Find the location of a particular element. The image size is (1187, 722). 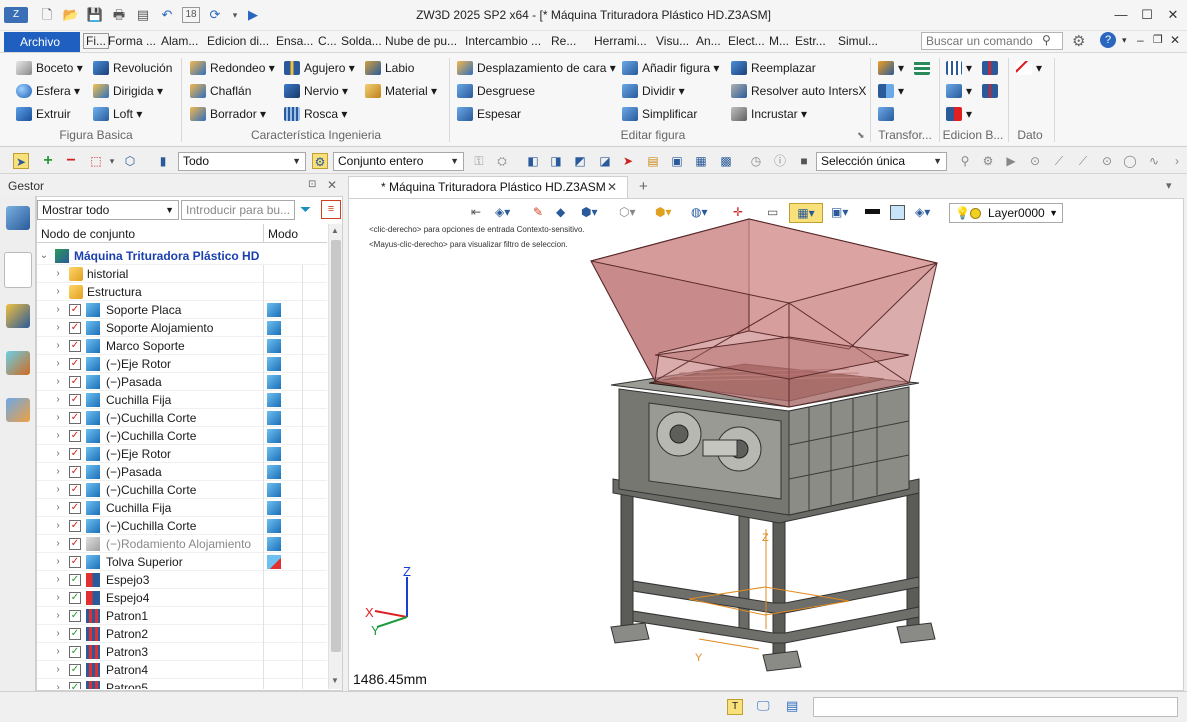

tree-row: › ✓ Patron5 is located at coordinates (182, 684).